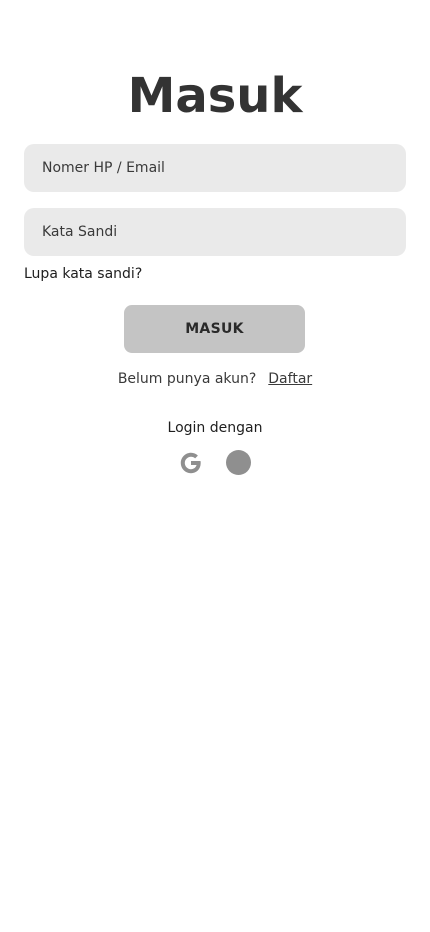  I want to click on password-field-container, so click(215, 232).